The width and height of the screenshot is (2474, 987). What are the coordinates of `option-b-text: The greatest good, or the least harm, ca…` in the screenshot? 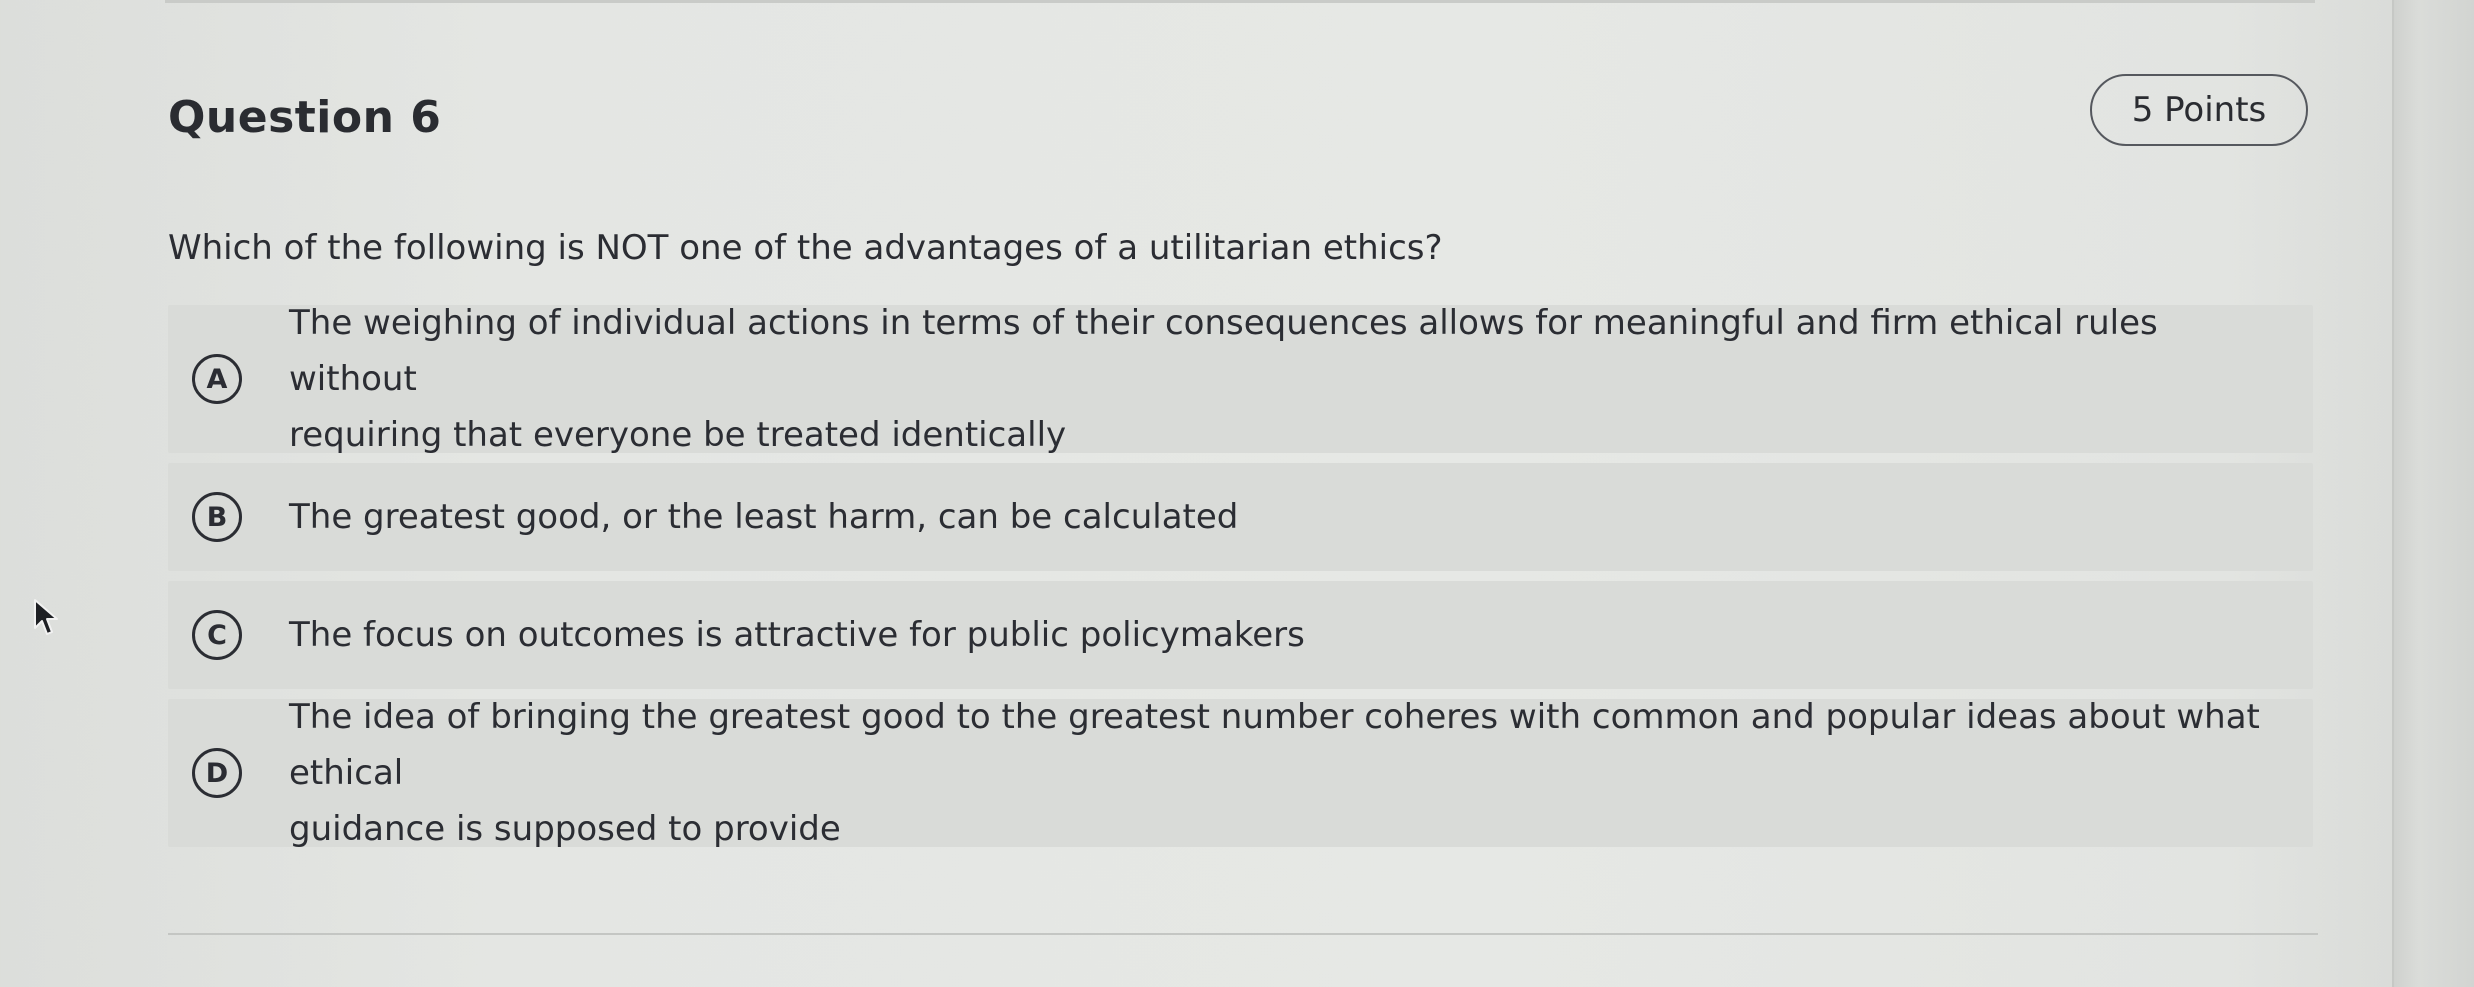 It's located at (1291, 517).